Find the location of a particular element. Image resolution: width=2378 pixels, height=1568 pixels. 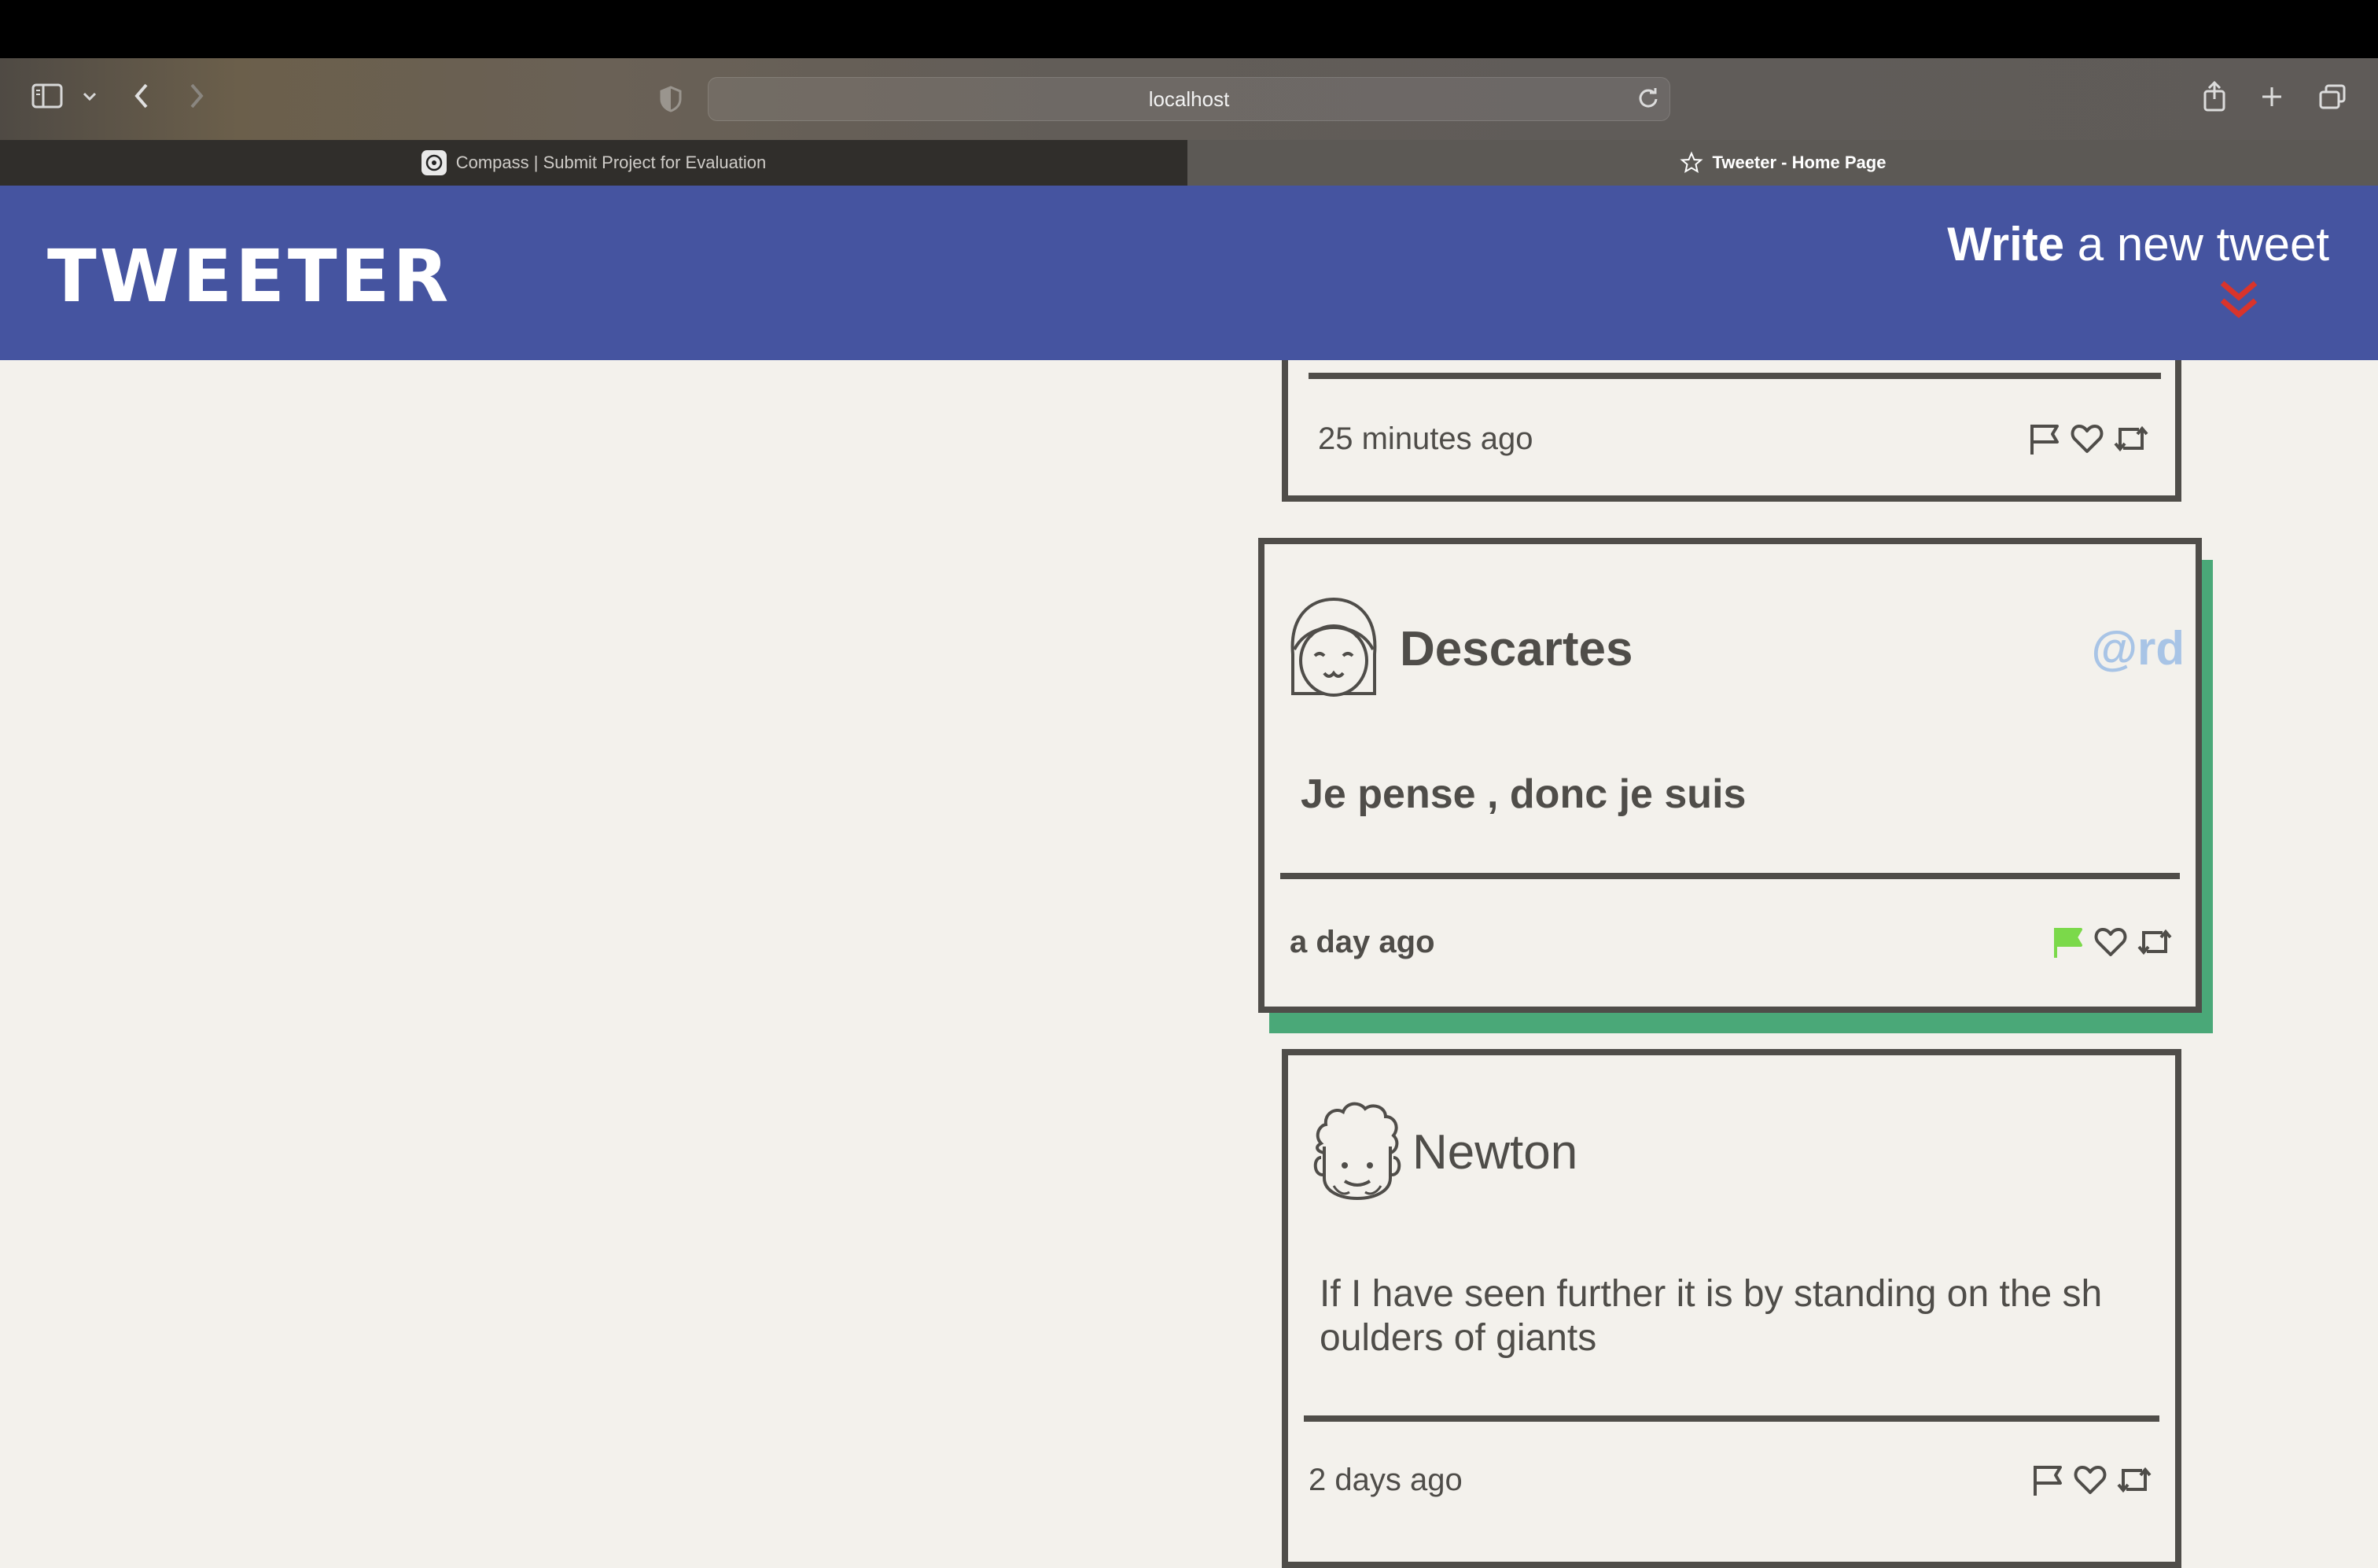

tweet-content: Je pense , donc je suis is located at coordinates (1524, 794).